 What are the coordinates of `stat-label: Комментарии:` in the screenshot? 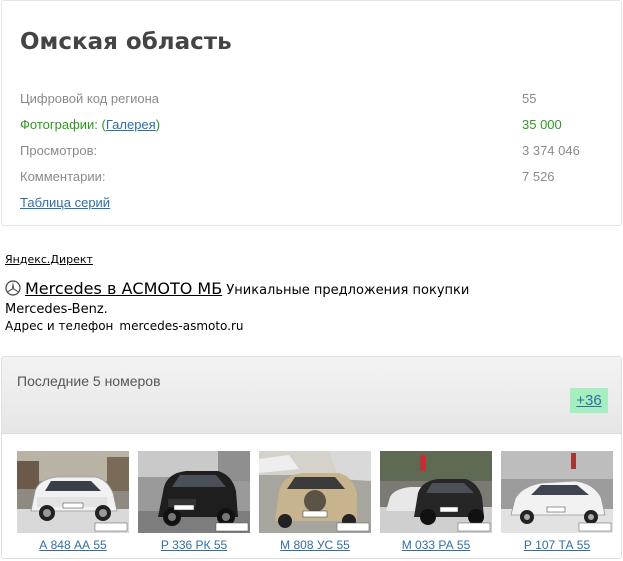 It's located at (63, 176).